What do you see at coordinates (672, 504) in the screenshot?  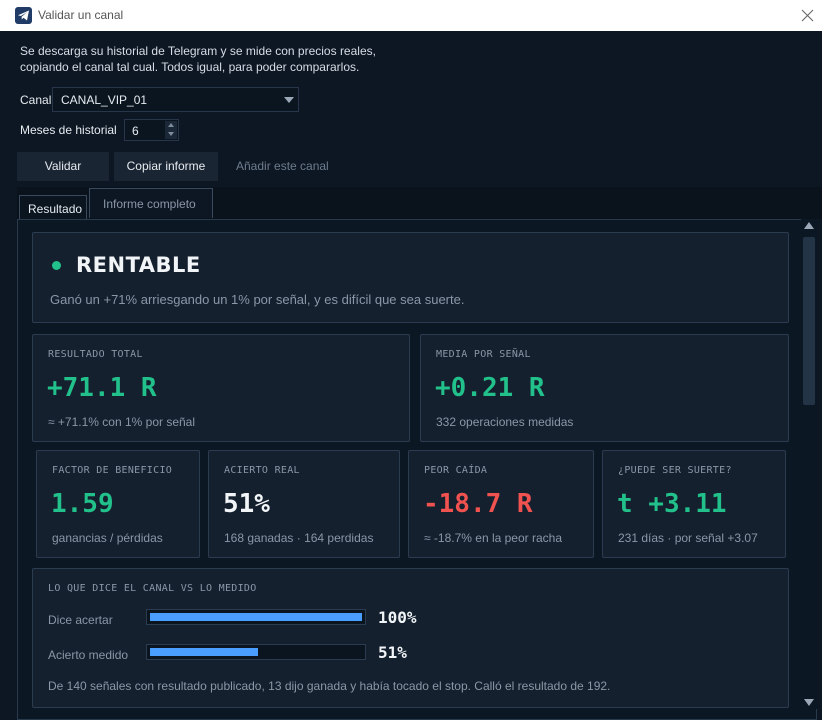 I see `metric-value: t +3.11` at bounding box center [672, 504].